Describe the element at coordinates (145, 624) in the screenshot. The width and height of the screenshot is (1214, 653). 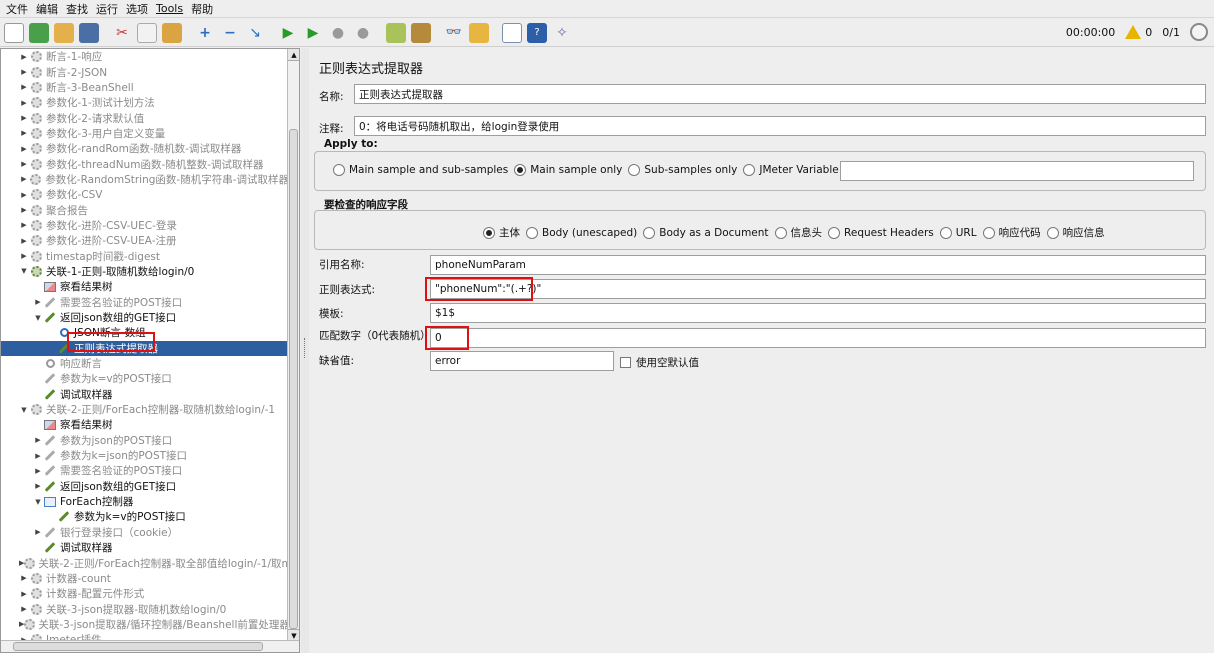
I see `tree-item: ▶ 关联-3-json提取器/循环控制器/Beanshell前置处理器-取全` at that location.